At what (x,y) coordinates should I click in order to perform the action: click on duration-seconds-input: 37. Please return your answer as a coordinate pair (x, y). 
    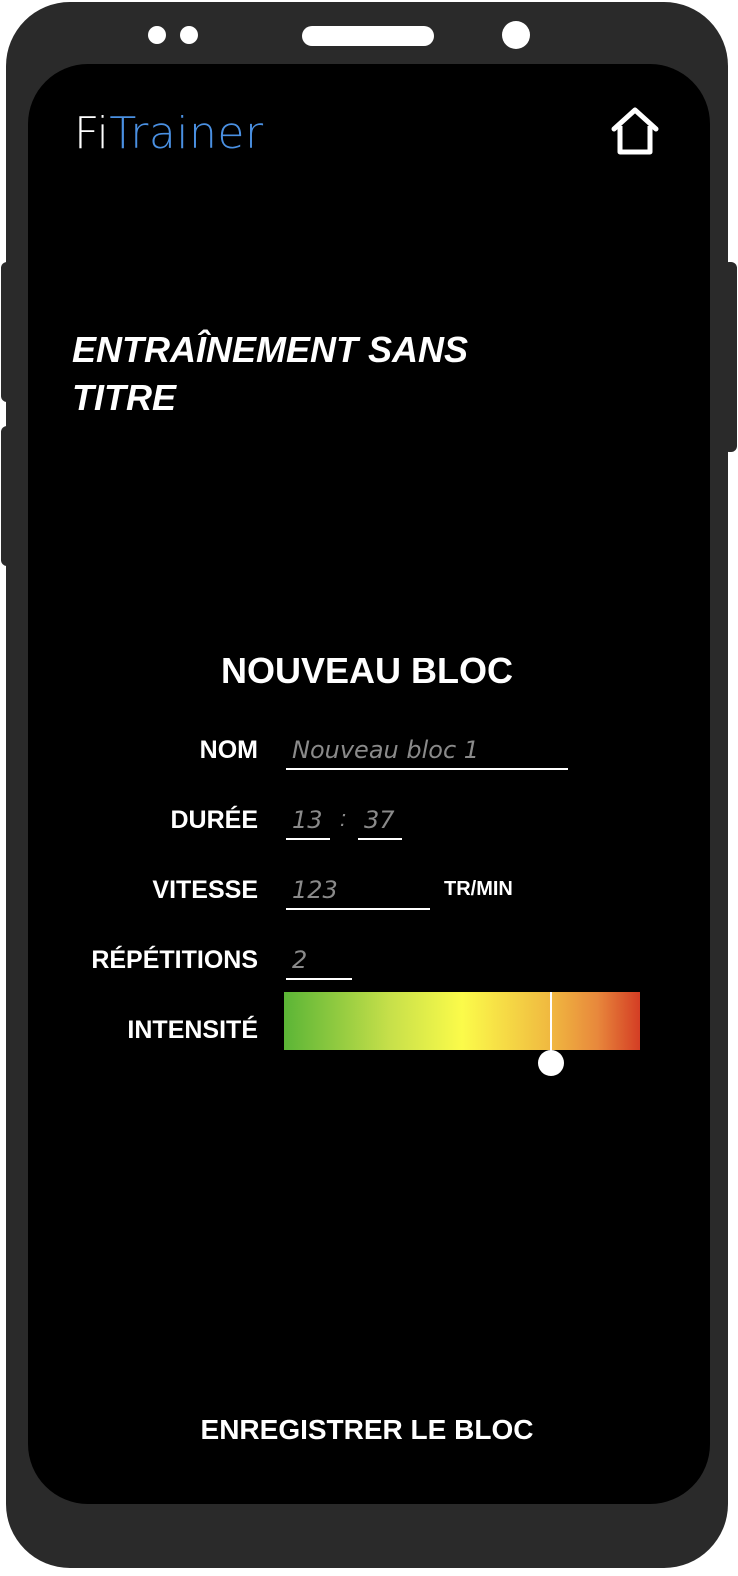
    Looking at the image, I should click on (380, 820).